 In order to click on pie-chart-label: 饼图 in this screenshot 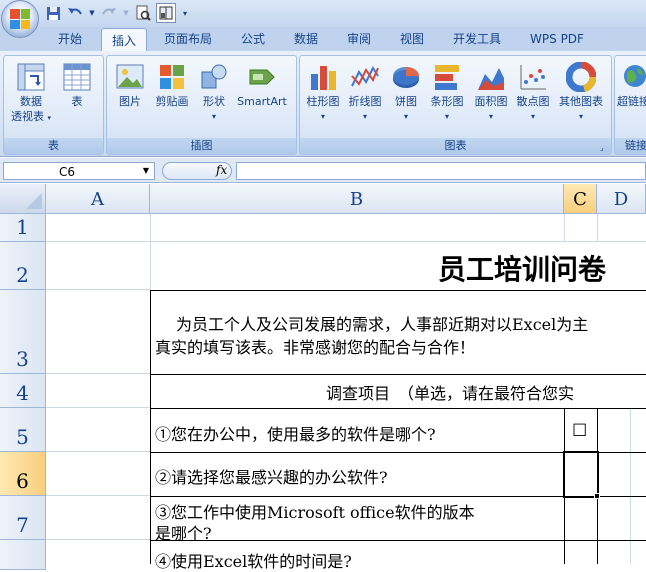, I will do `click(406, 101)`.